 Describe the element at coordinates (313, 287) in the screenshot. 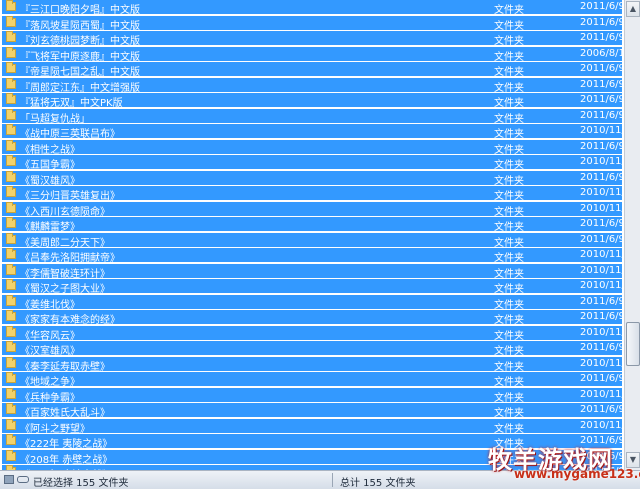

I see `file-row: 《蜀汉之子图大业》 文件夹 2010/11/26 1` at that location.